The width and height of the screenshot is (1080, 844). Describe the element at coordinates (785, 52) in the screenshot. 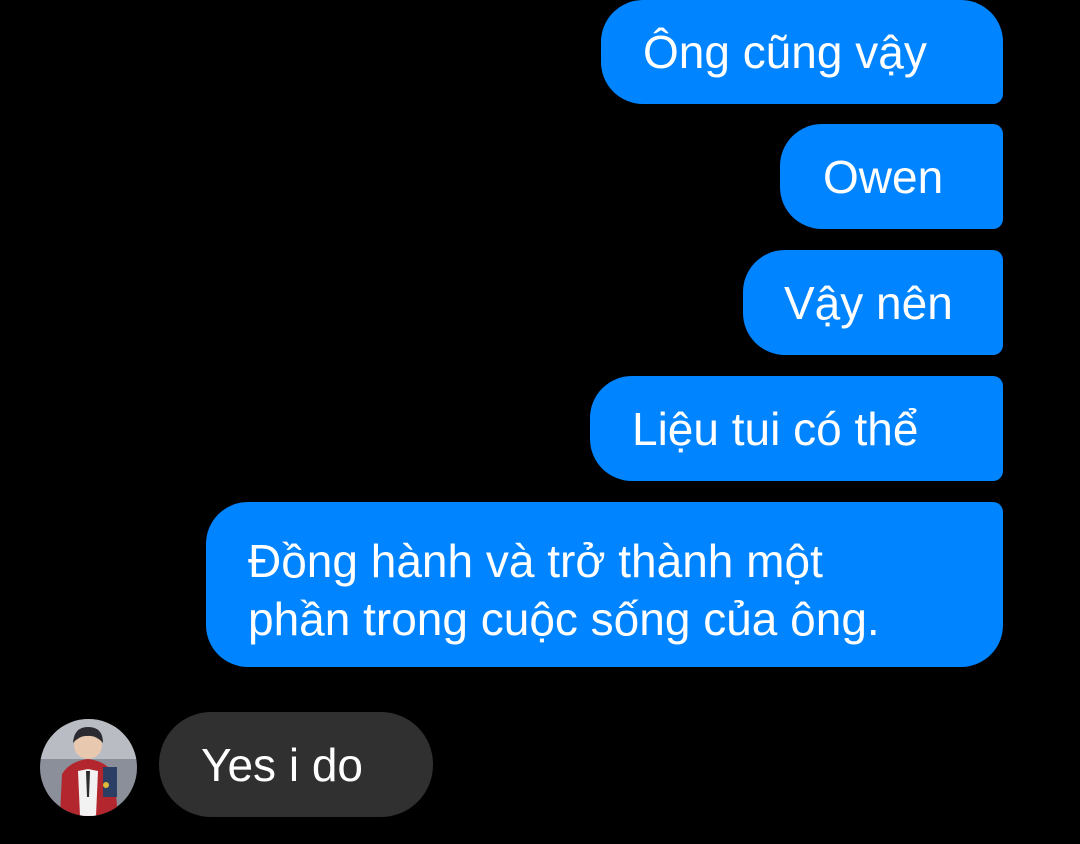

I see `message-text: Ông cũng vậy` at that location.